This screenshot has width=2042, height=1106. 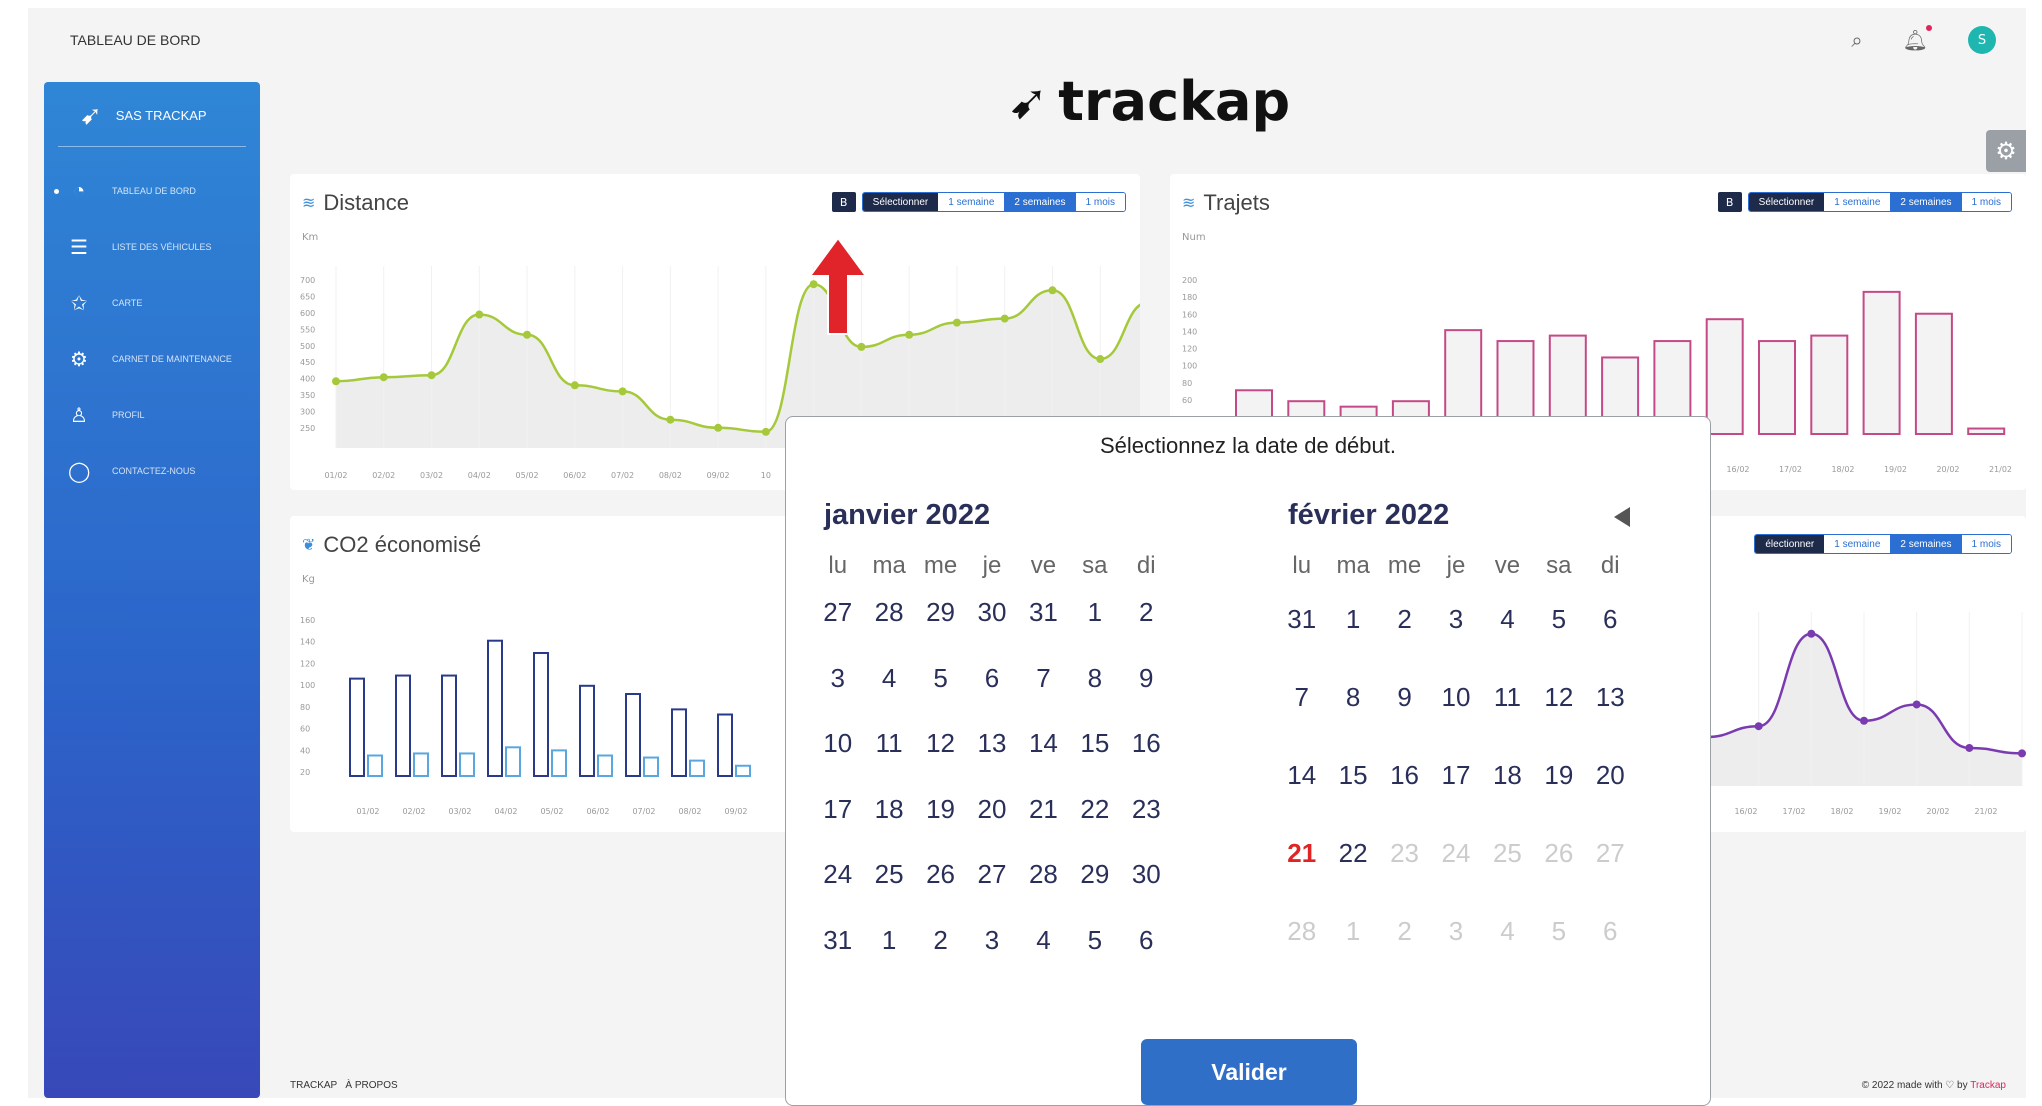 I want to click on day-cell: 25, so click(x=888, y=875).